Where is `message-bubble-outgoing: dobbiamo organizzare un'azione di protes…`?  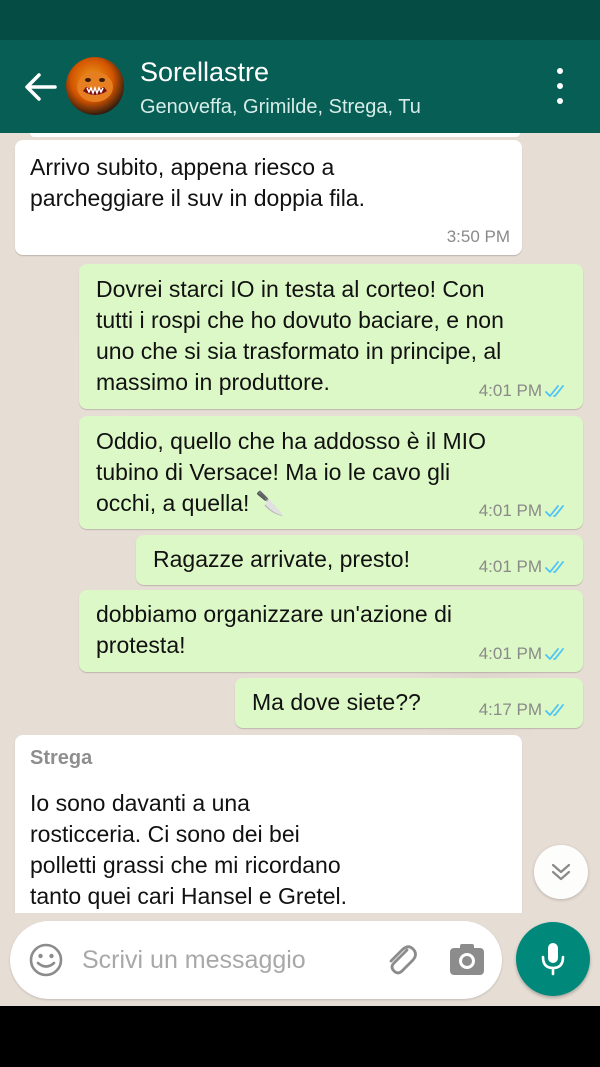 message-bubble-outgoing: dobbiamo organizzare un'azione di protes… is located at coordinates (331, 631).